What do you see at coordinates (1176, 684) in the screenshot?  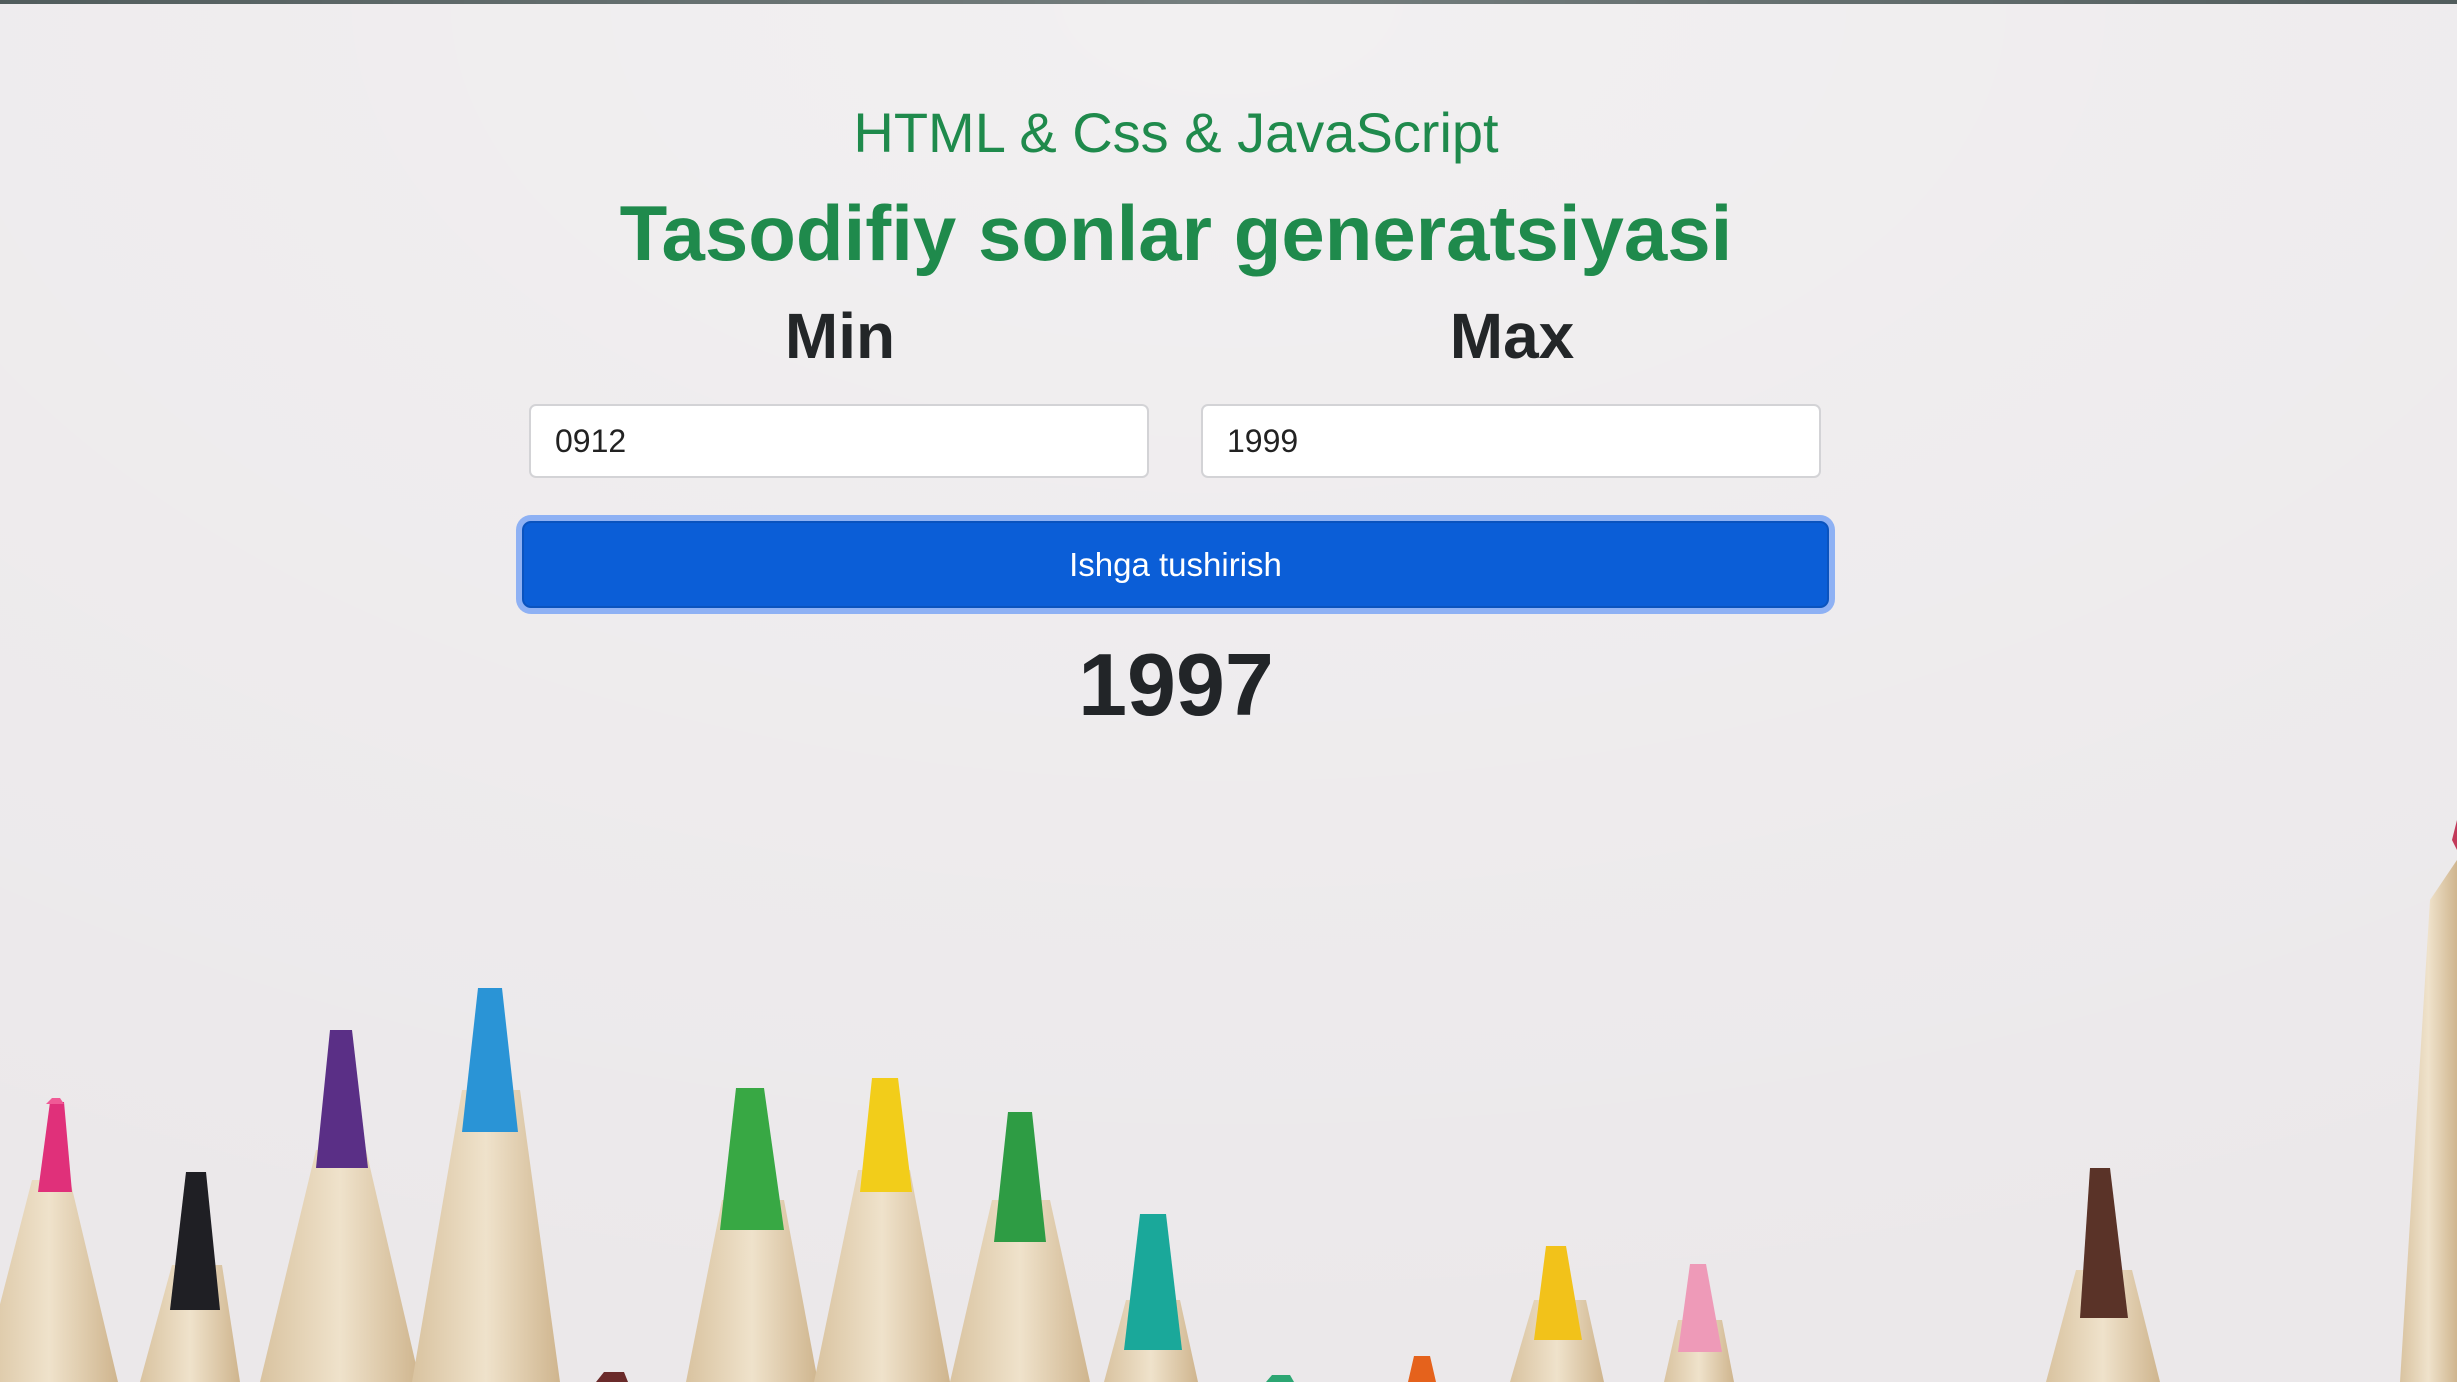 I see `random-number-result: 1997` at bounding box center [1176, 684].